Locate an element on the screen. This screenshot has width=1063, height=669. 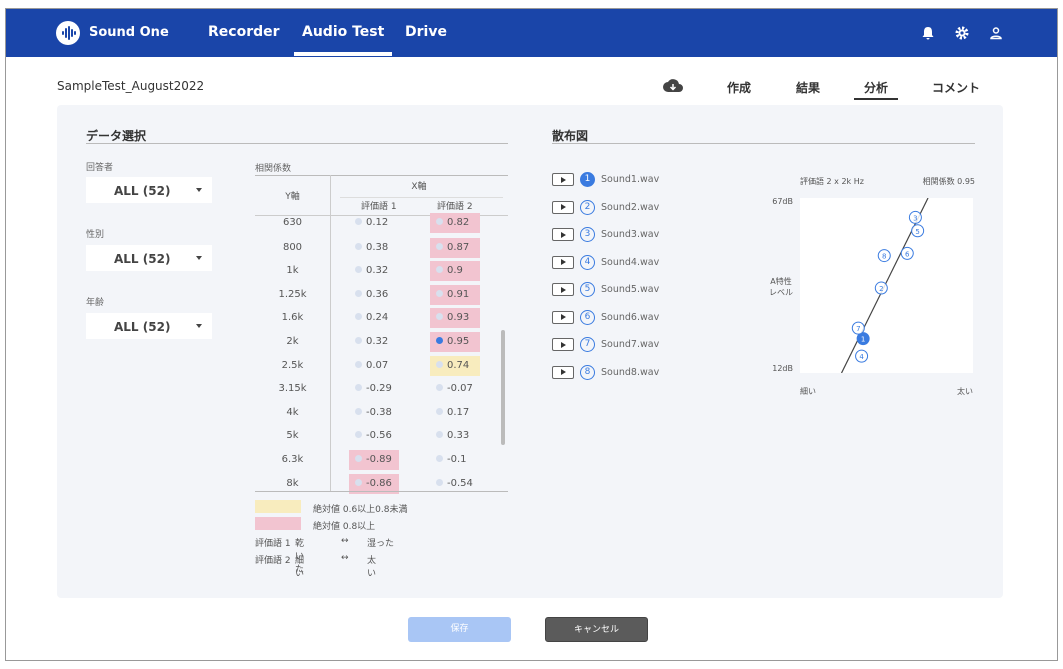
cloud-download-icon is located at coordinates (673, 86).